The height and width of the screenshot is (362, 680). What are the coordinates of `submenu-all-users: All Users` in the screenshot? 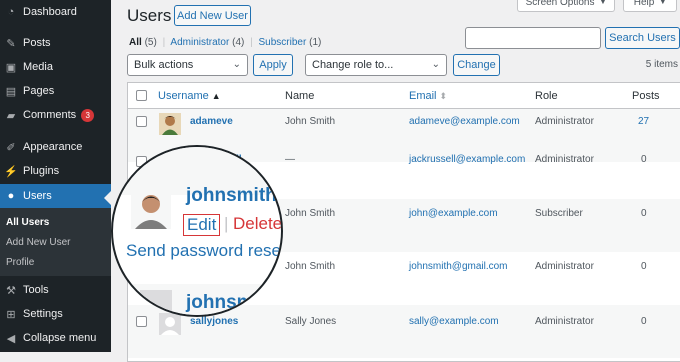 It's located at (27, 222).